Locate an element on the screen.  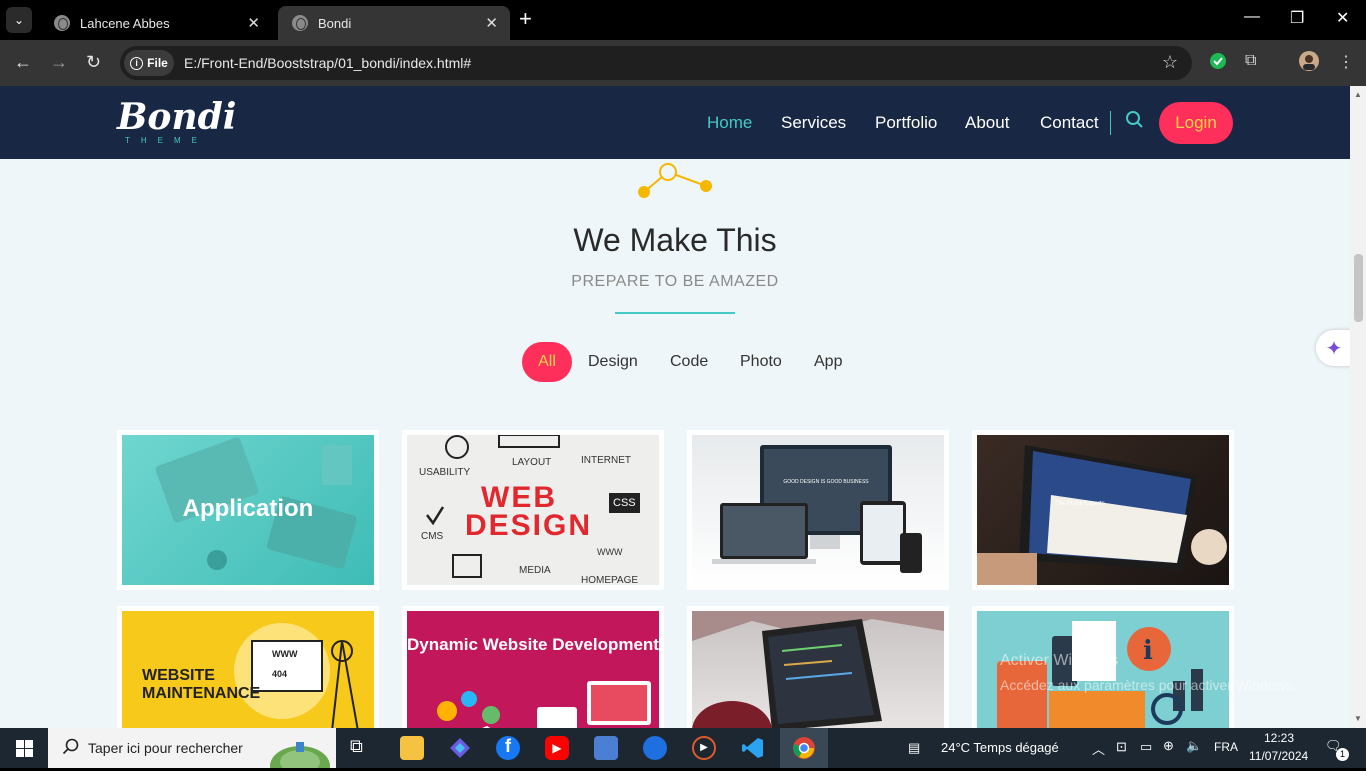
portfolio-item-application: Application is located at coordinates (248, 510).